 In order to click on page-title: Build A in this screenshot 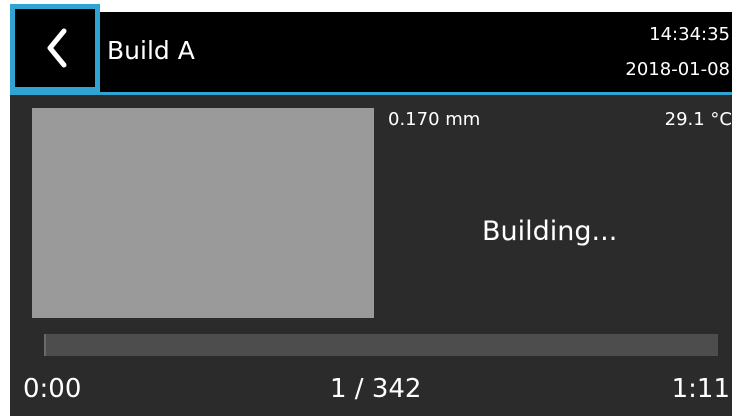, I will do `click(151, 50)`.